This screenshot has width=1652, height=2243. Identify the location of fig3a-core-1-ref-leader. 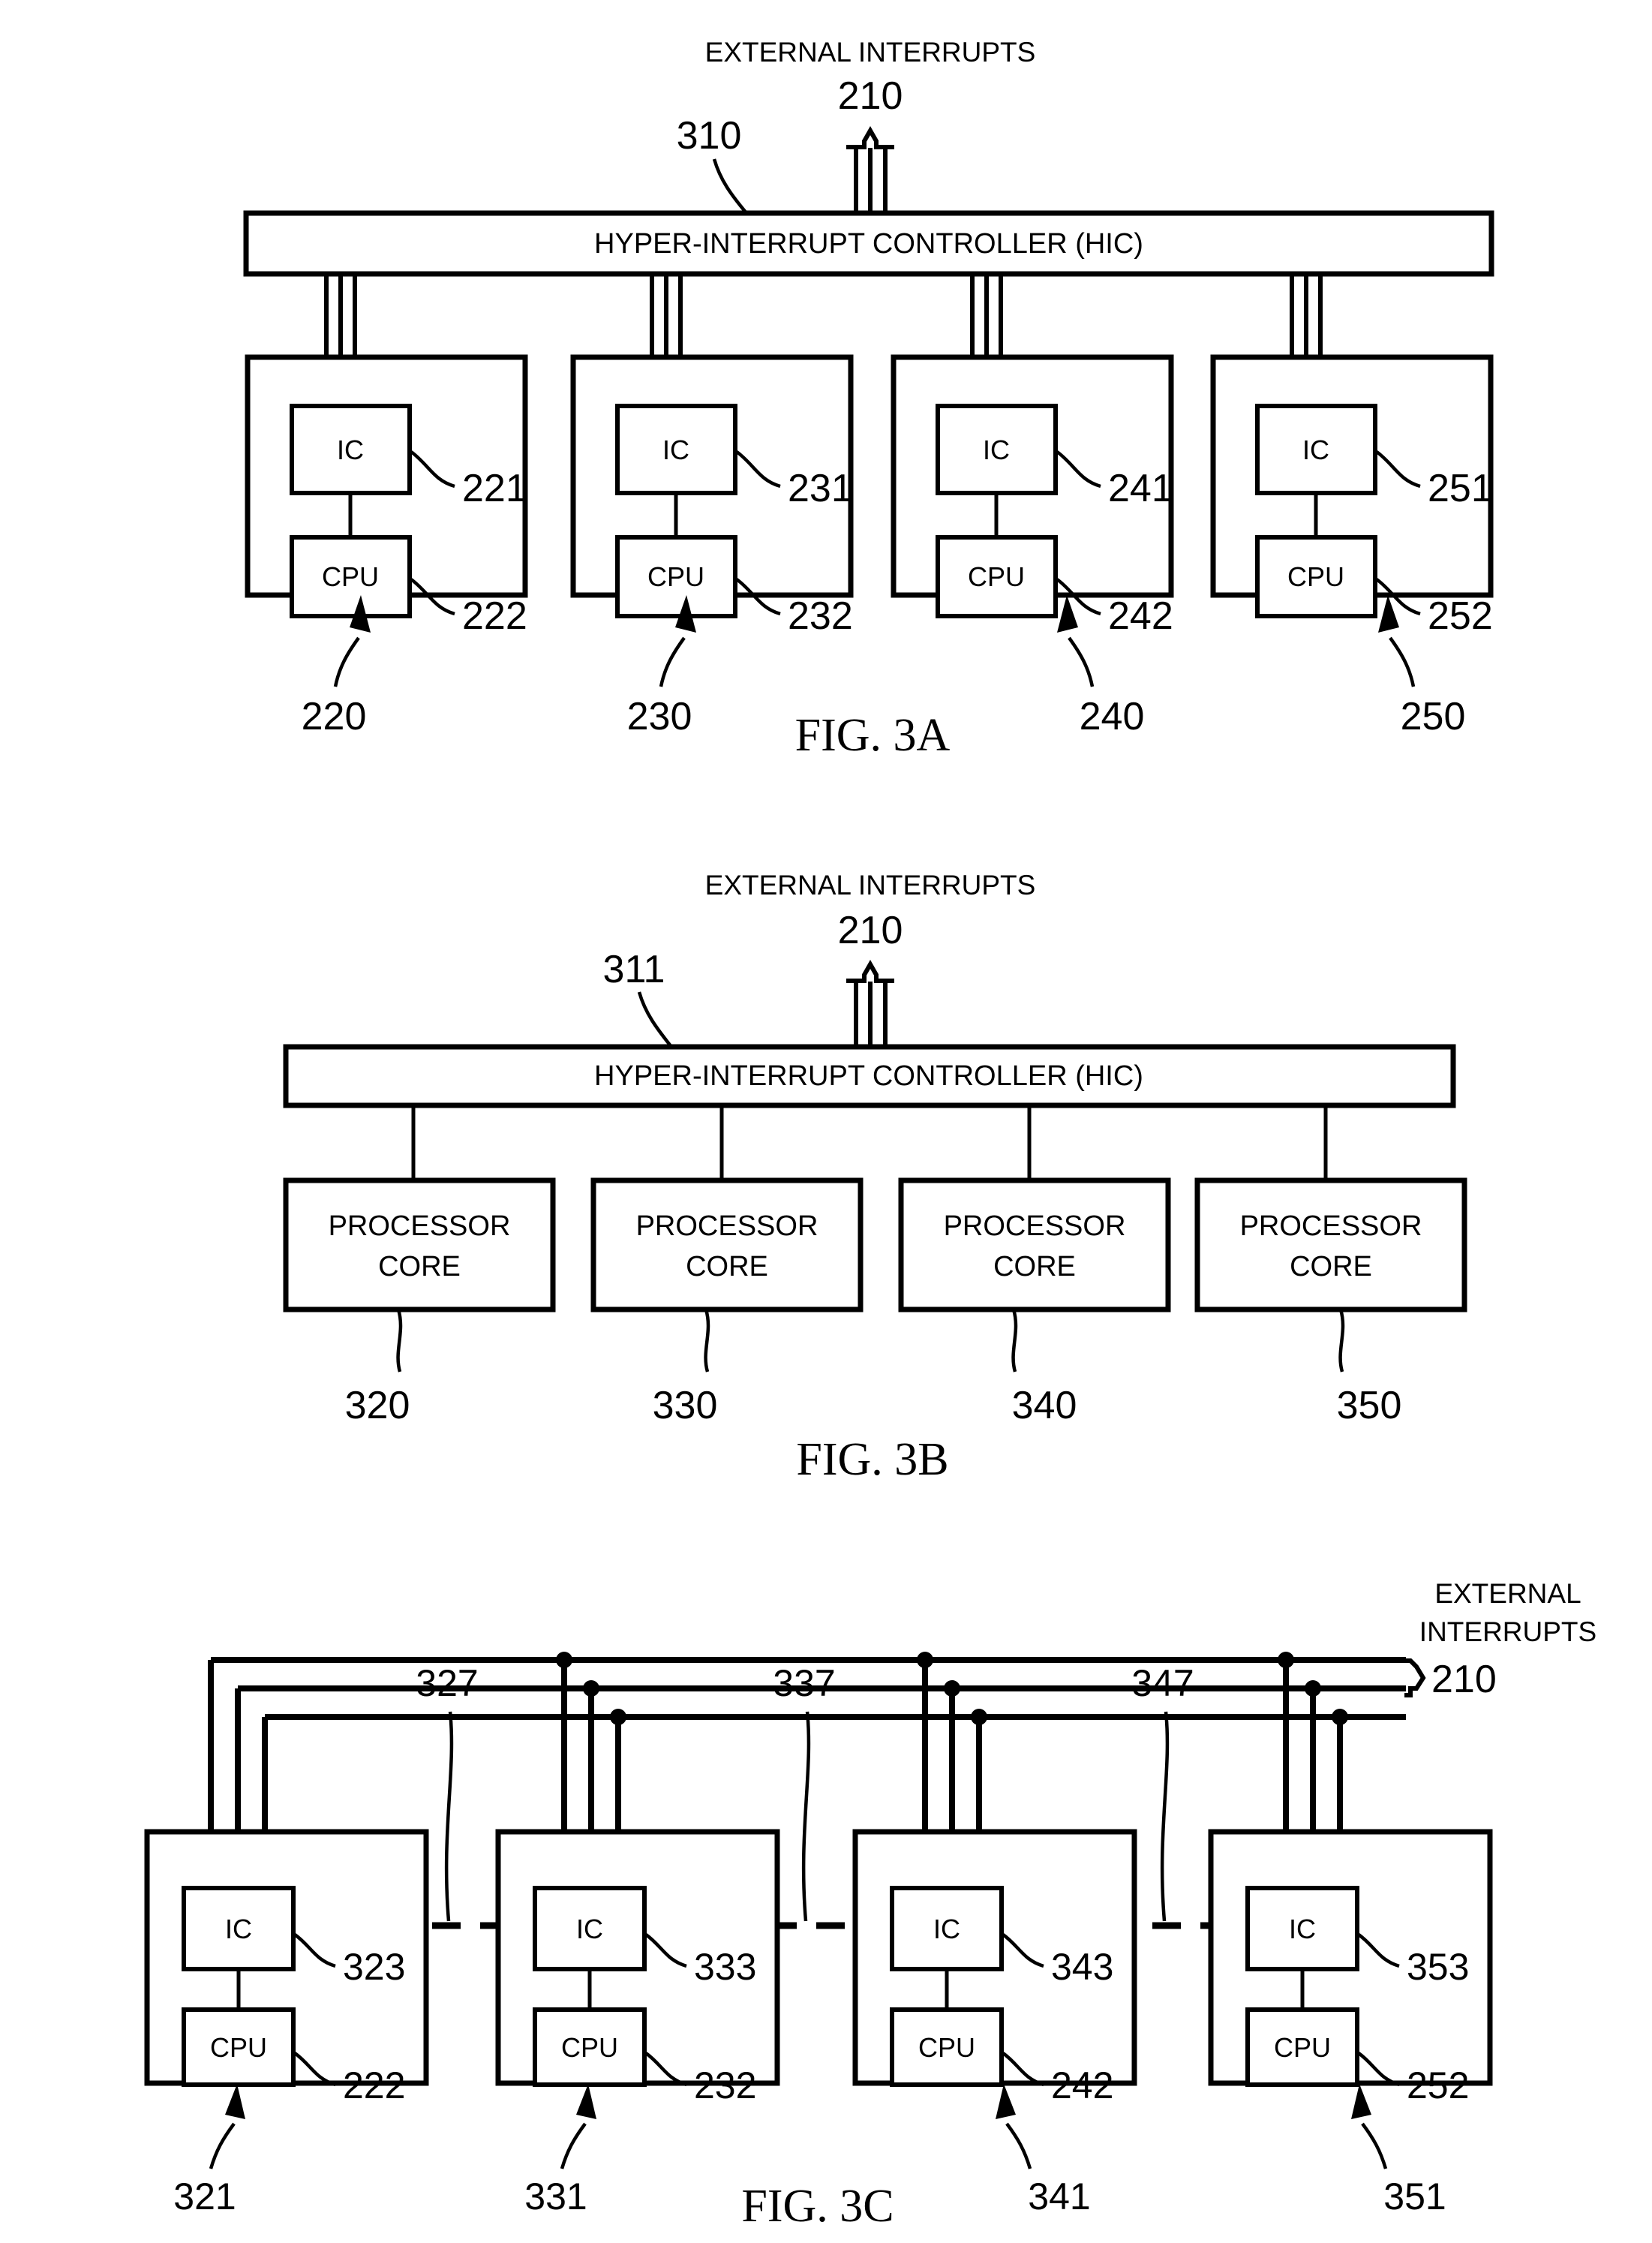
(346, 661).